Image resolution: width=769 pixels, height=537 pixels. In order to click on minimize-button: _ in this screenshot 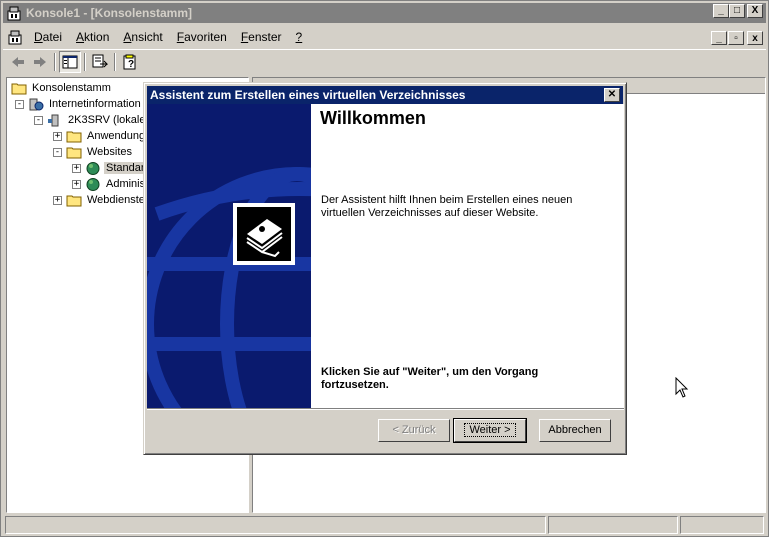, I will do `click(721, 11)`.